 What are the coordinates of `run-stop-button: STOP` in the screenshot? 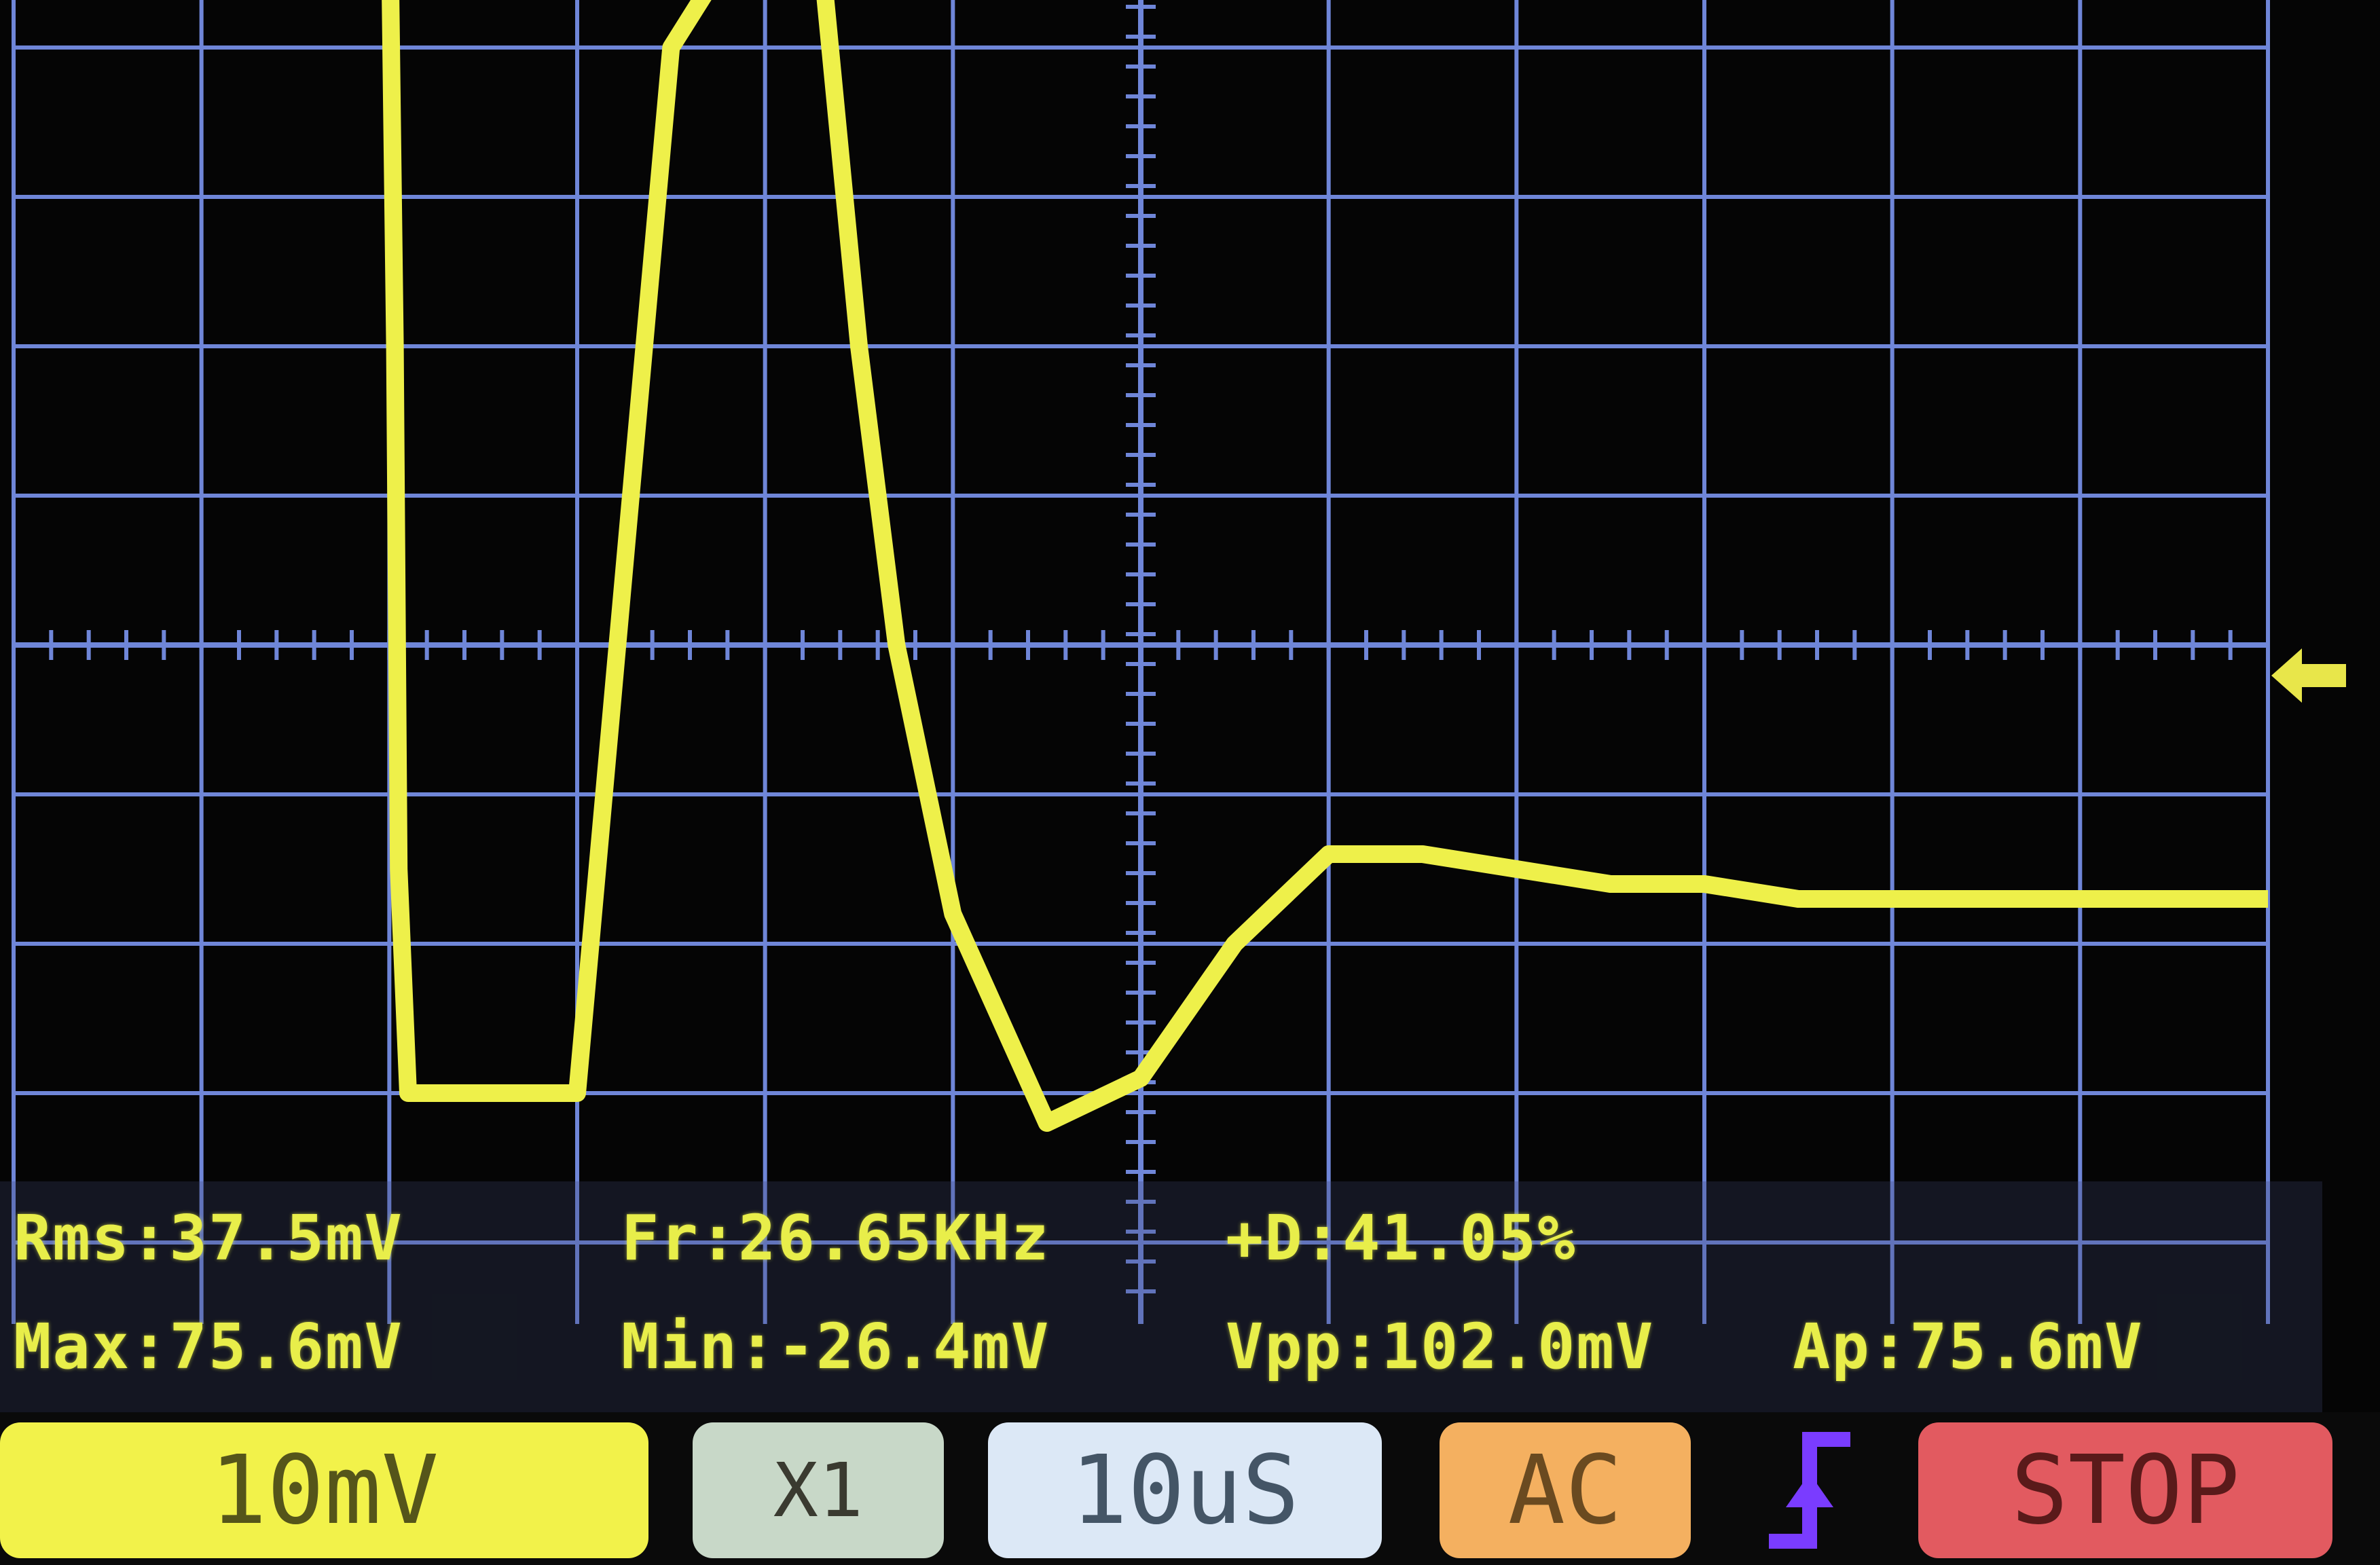 It's located at (2125, 1490).